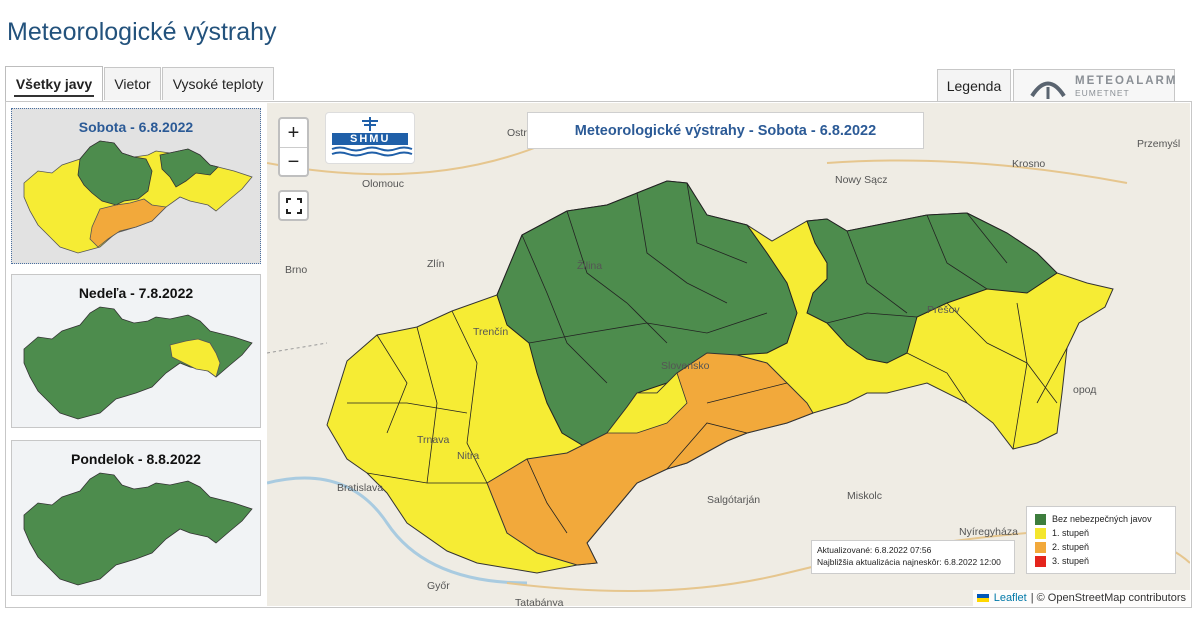  Describe the element at coordinates (436, 264) in the screenshot. I see `place-label: Zlín` at that location.